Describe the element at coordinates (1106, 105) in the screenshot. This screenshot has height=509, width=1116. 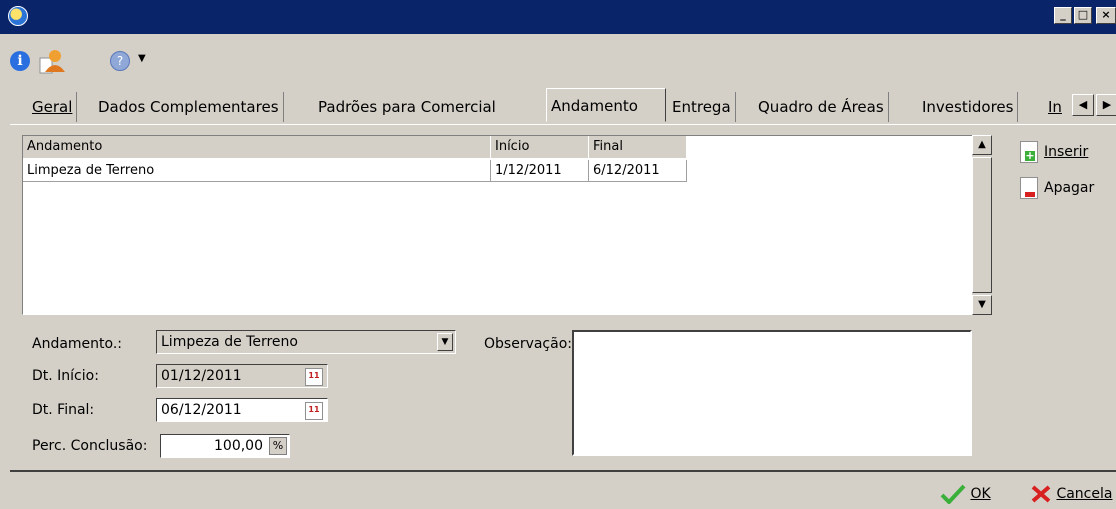
I see `tab-scroll-right-button: ▶` at that location.